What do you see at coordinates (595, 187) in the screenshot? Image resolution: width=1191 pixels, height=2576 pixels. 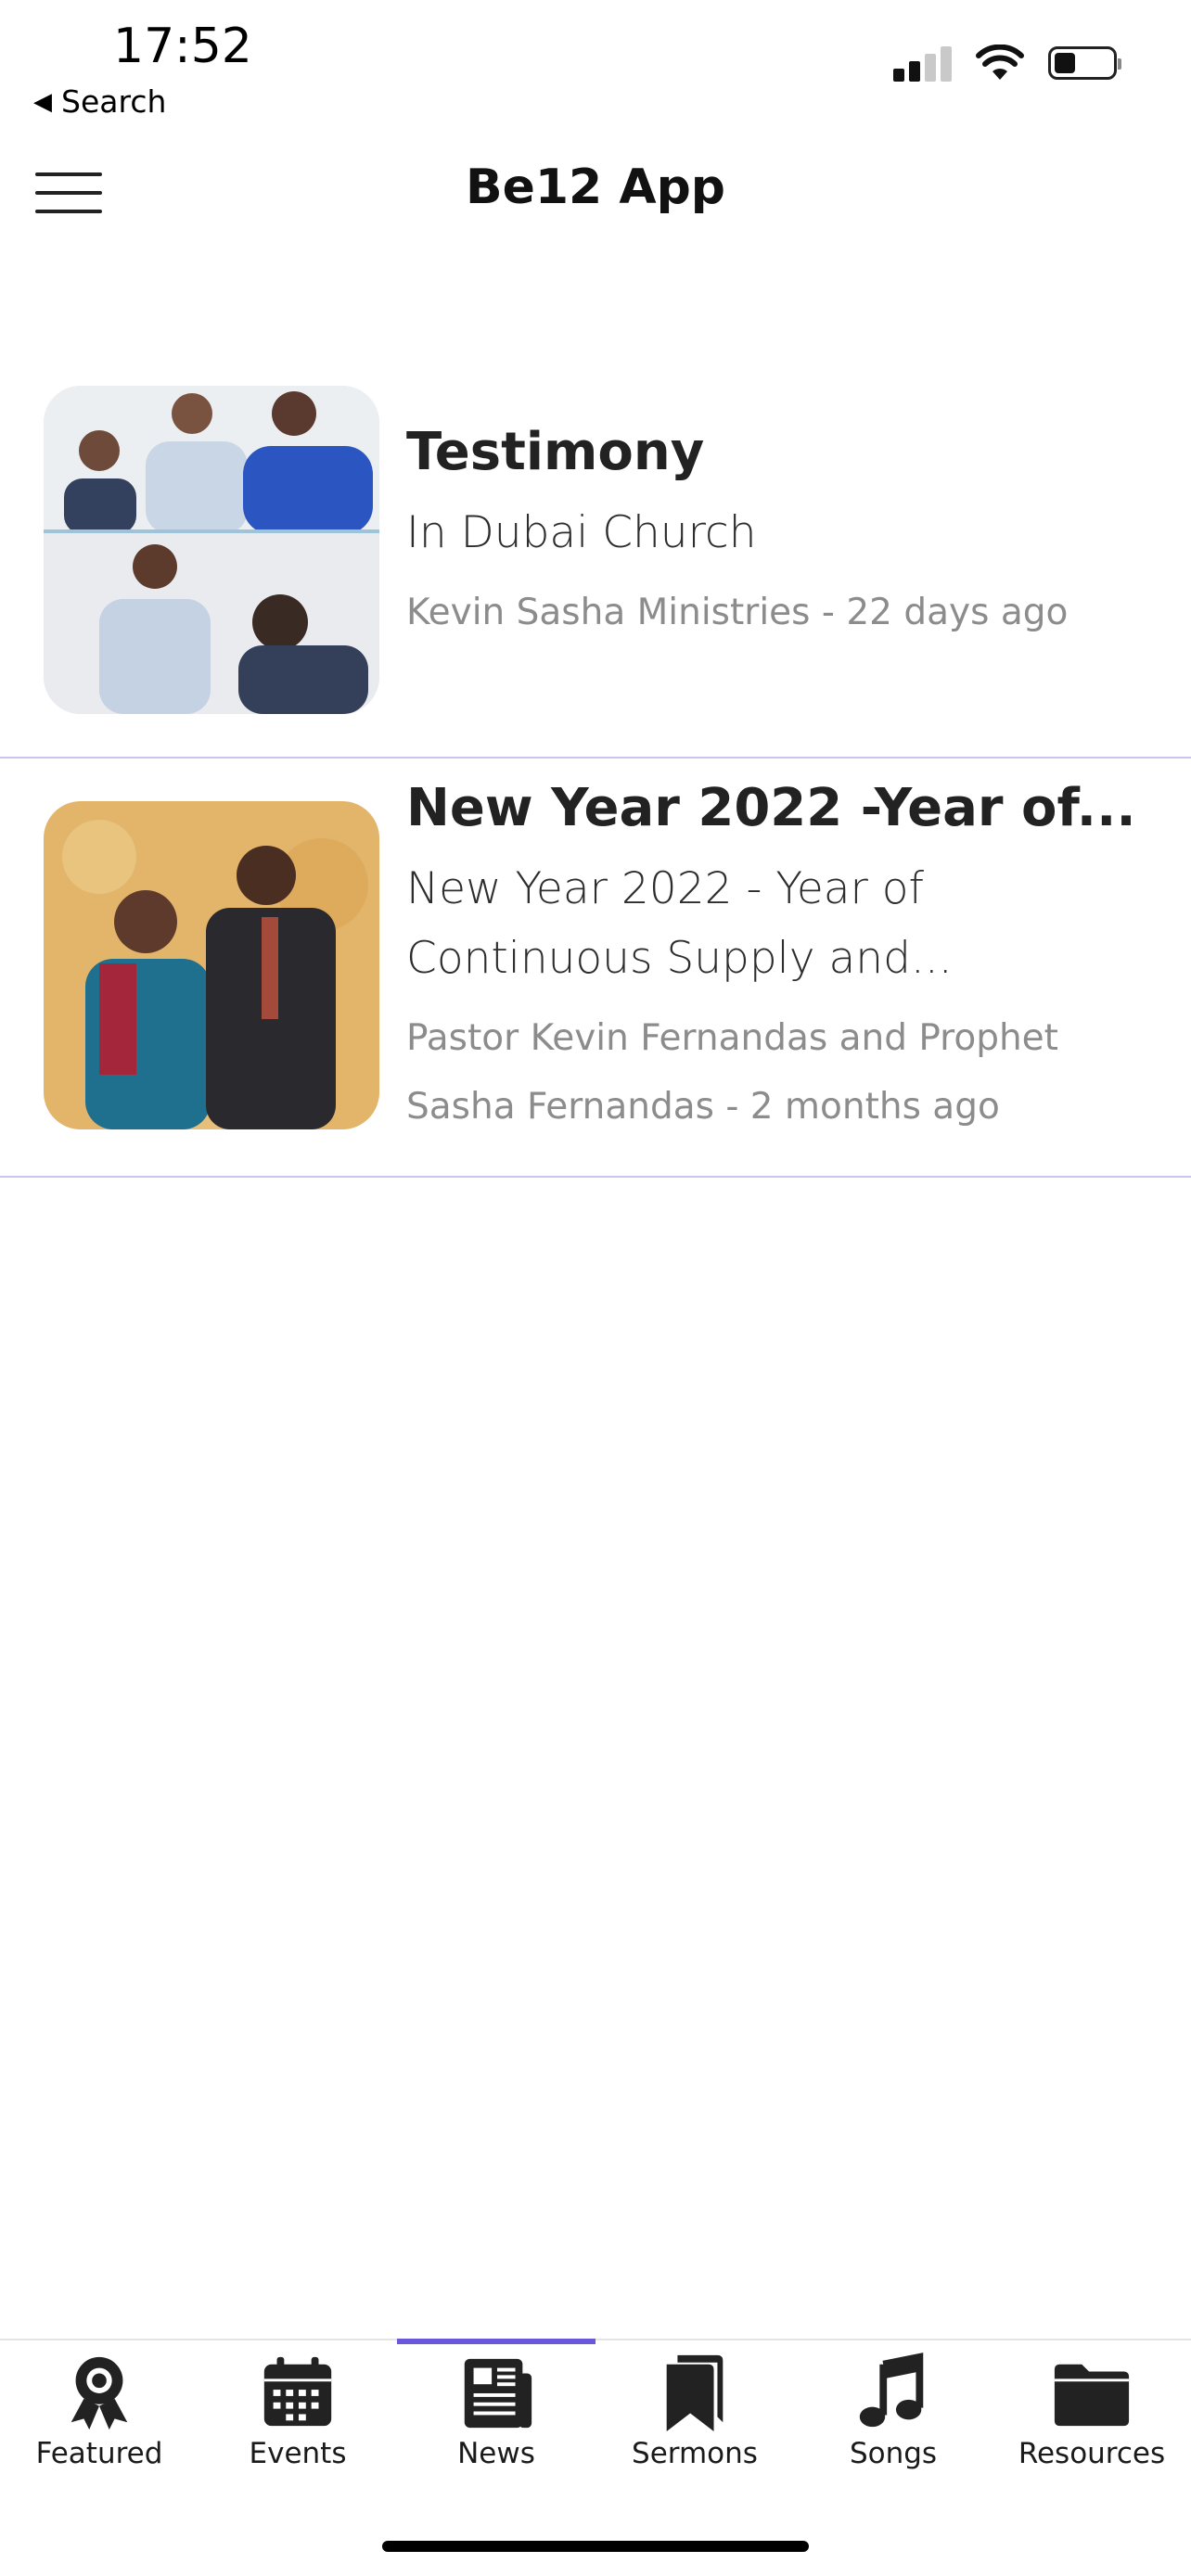 I see `page-title: Be12 App` at bounding box center [595, 187].